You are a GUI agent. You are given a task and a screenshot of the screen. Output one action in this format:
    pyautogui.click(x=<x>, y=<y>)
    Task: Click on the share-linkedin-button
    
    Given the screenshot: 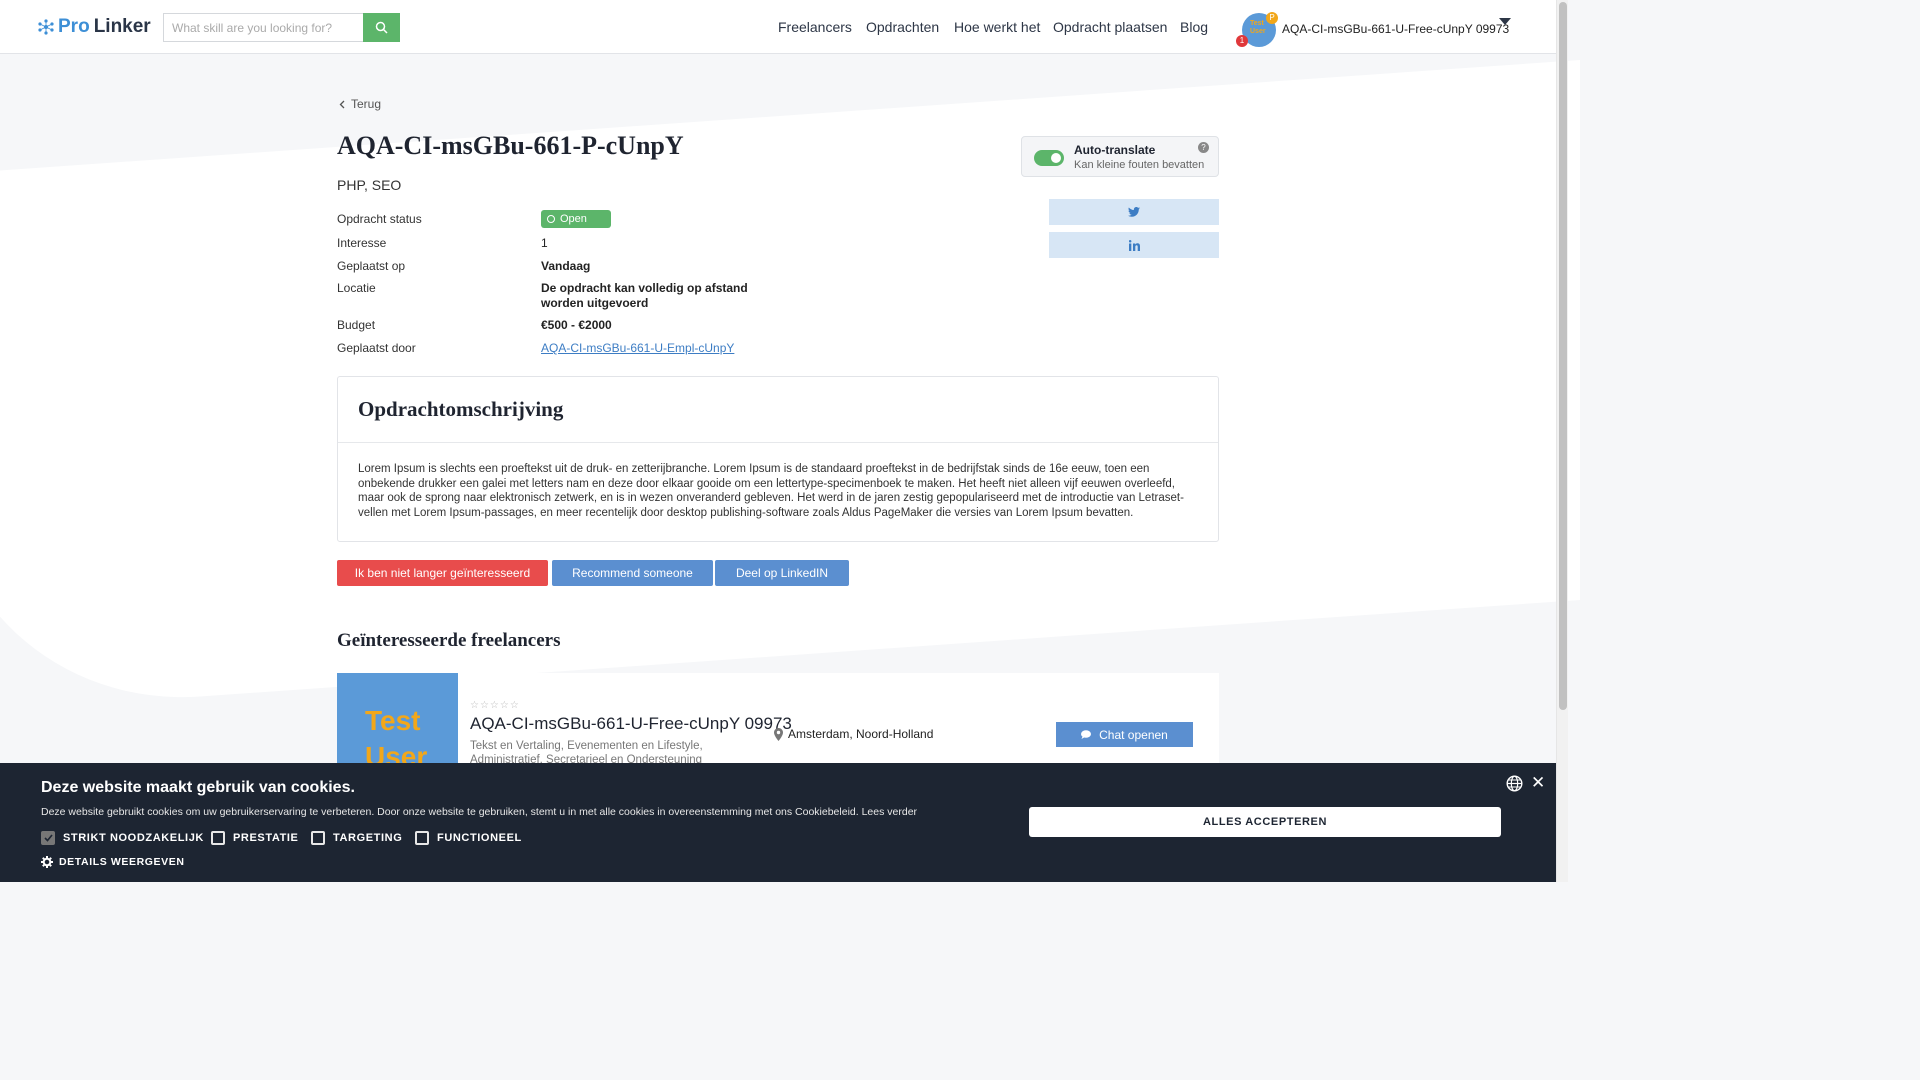 What is the action you would take?
    pyautogui.click(x=1134, y=245)
    